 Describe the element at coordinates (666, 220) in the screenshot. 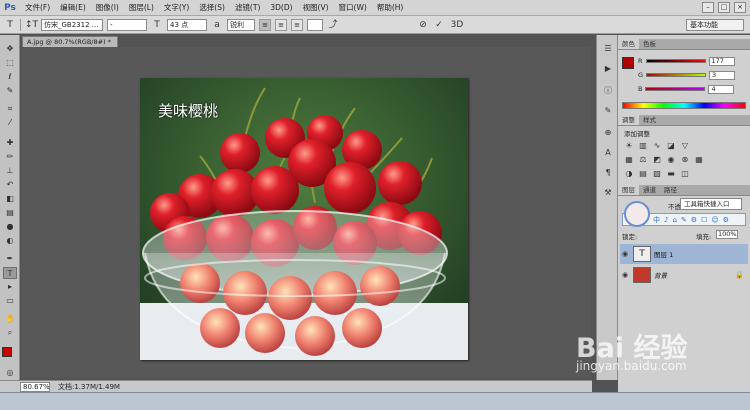

I see `quick-icon-music: ♪` at that location.